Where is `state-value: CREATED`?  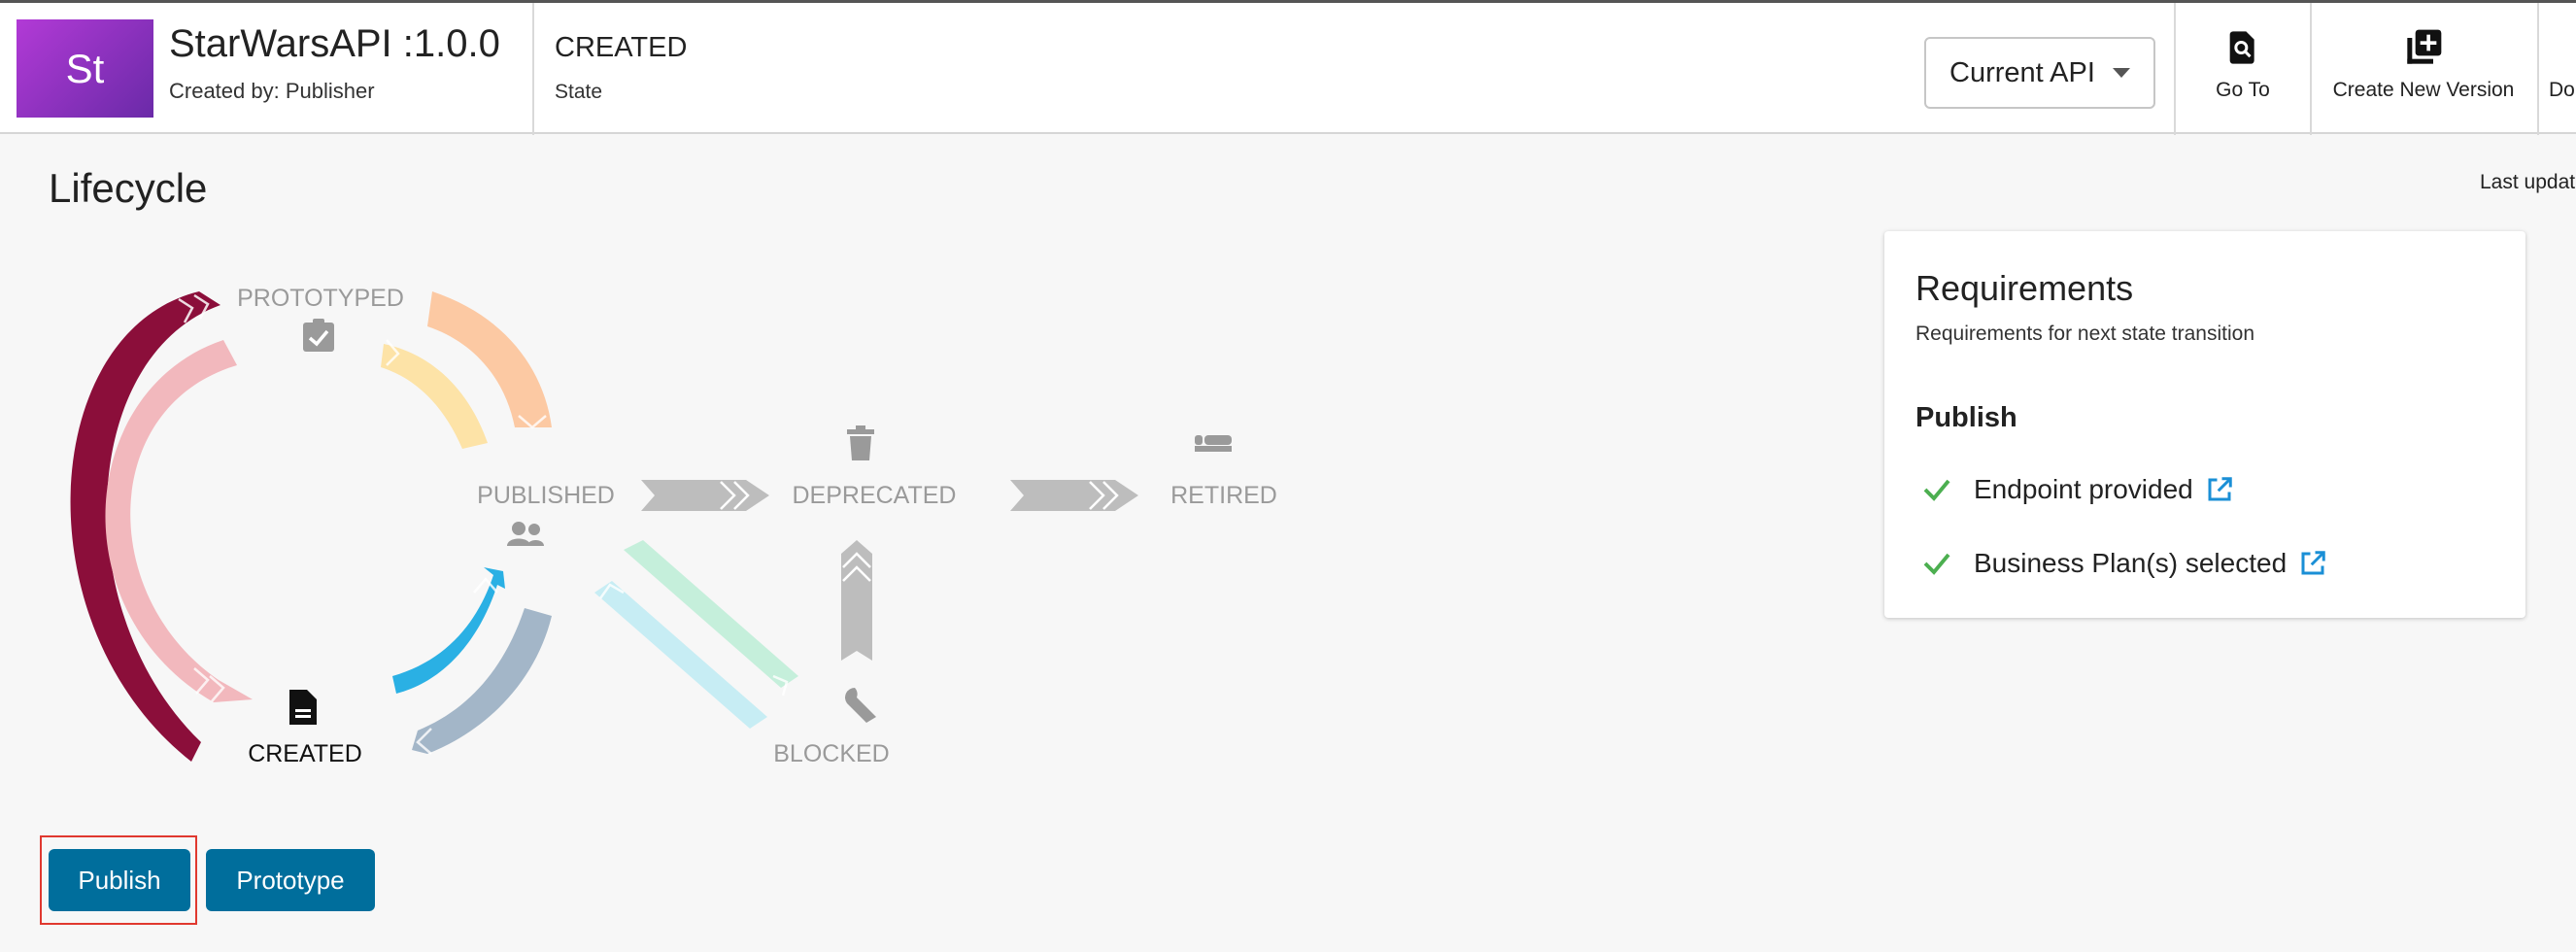 state-value: CREATED is located at coordinates (621, 47).